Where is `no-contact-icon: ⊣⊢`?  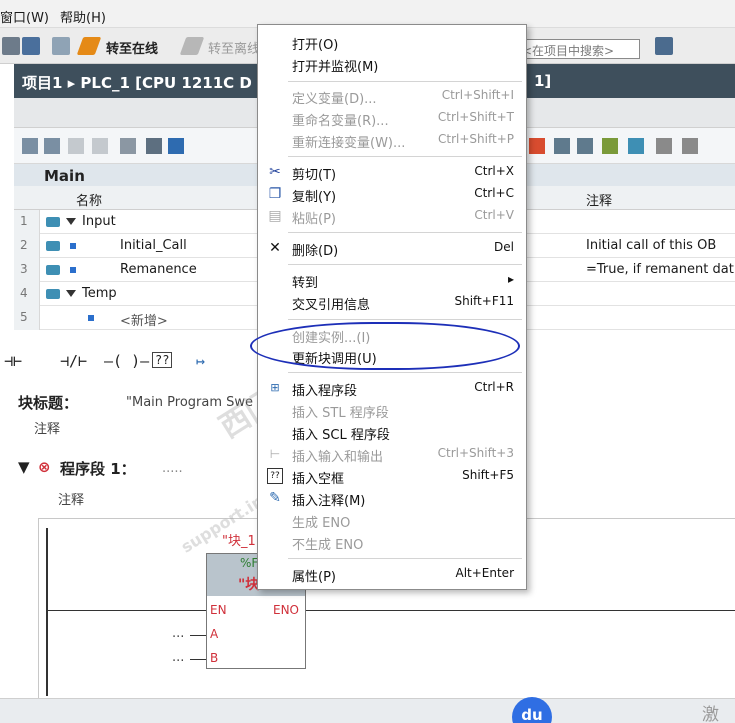
no-contact-icon: ⊣⊢ is located at coordinates (13, 361).